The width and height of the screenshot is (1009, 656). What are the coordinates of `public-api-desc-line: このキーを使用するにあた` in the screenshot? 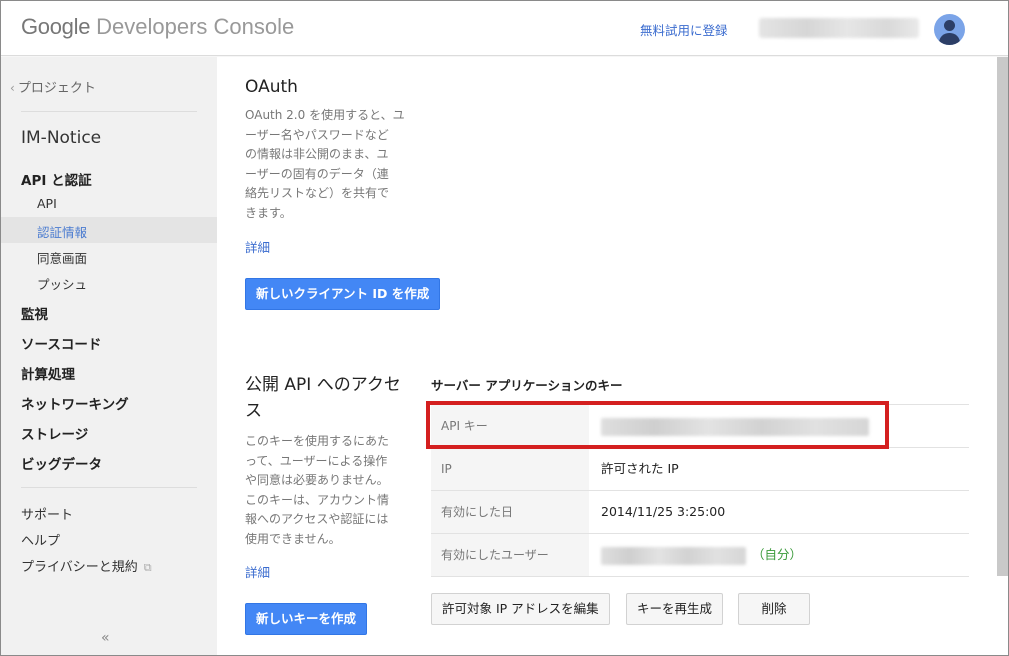 It's located at (317, 441).